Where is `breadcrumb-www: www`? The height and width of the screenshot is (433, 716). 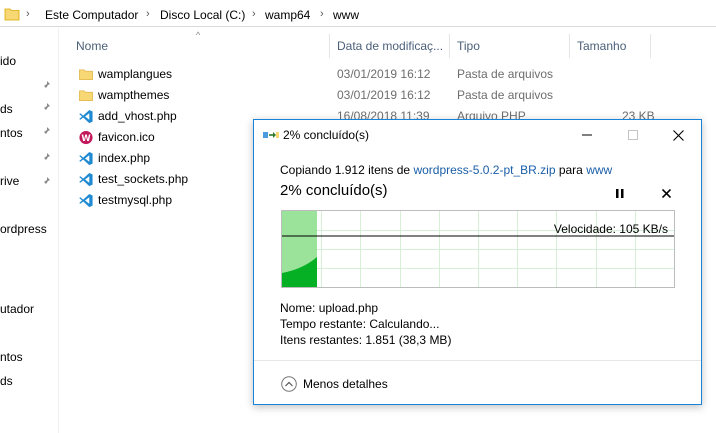
breadcrumb-www: www is located at coordinates (346, 15).